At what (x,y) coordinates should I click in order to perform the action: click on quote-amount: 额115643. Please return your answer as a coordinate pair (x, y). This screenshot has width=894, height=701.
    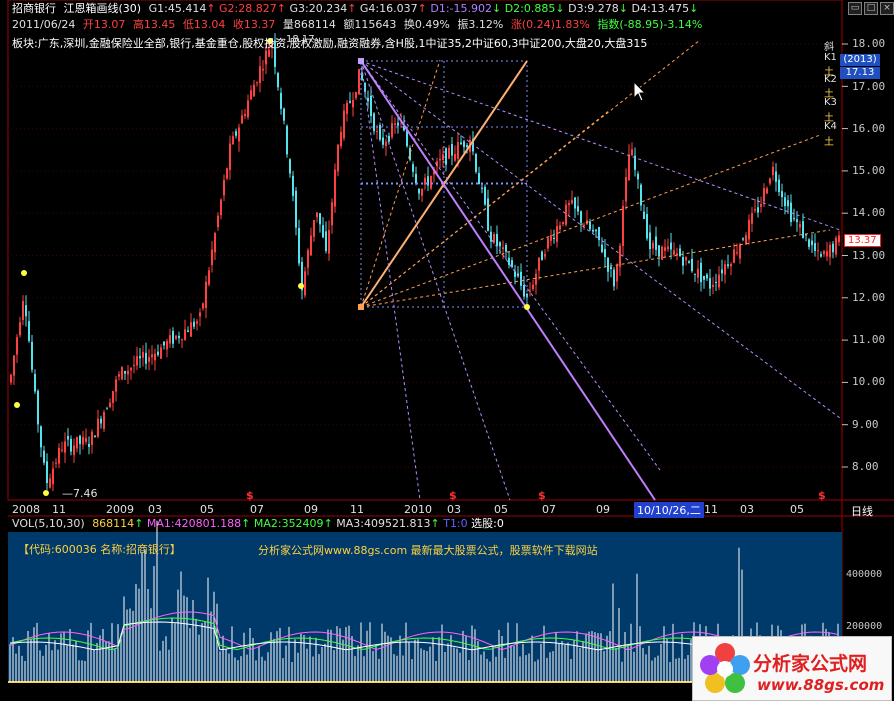
    Looking at the image, I should click on (370, 24).